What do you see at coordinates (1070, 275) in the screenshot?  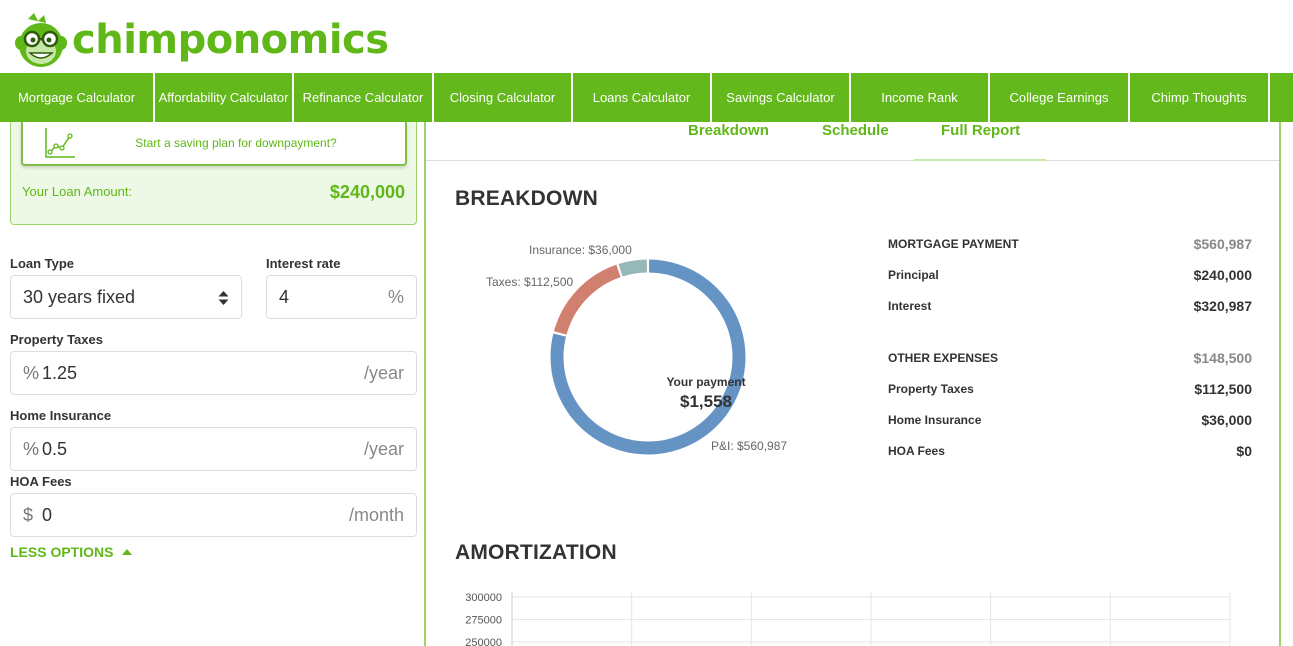 I see `principal-row: Principal $240,000` at bounding box center [1070, 275].